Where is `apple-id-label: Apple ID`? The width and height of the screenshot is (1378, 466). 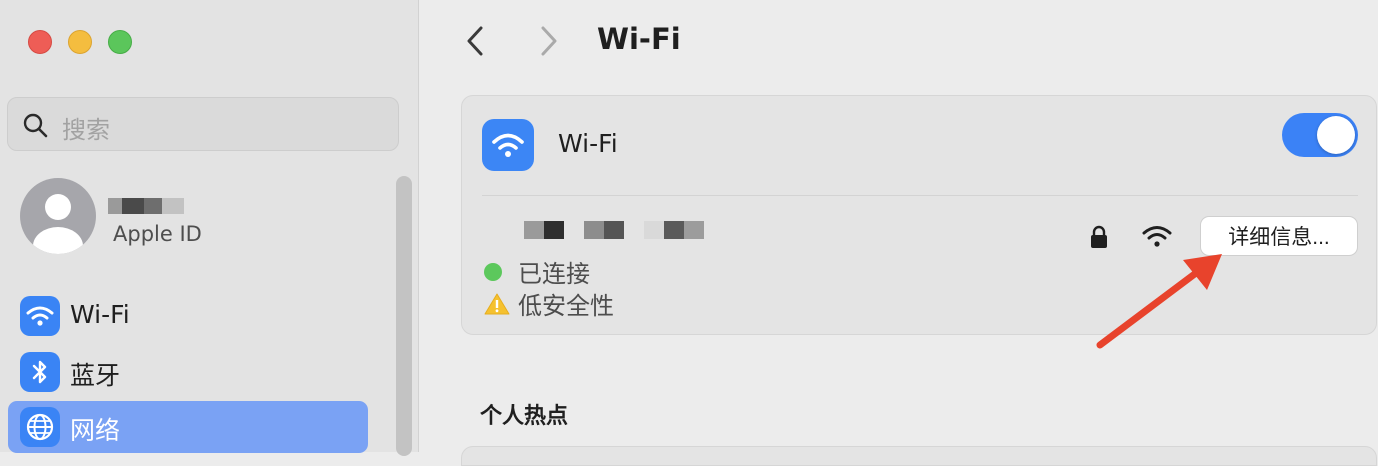
apple-id-label: Apple ID is located at coordinates (157, 234).